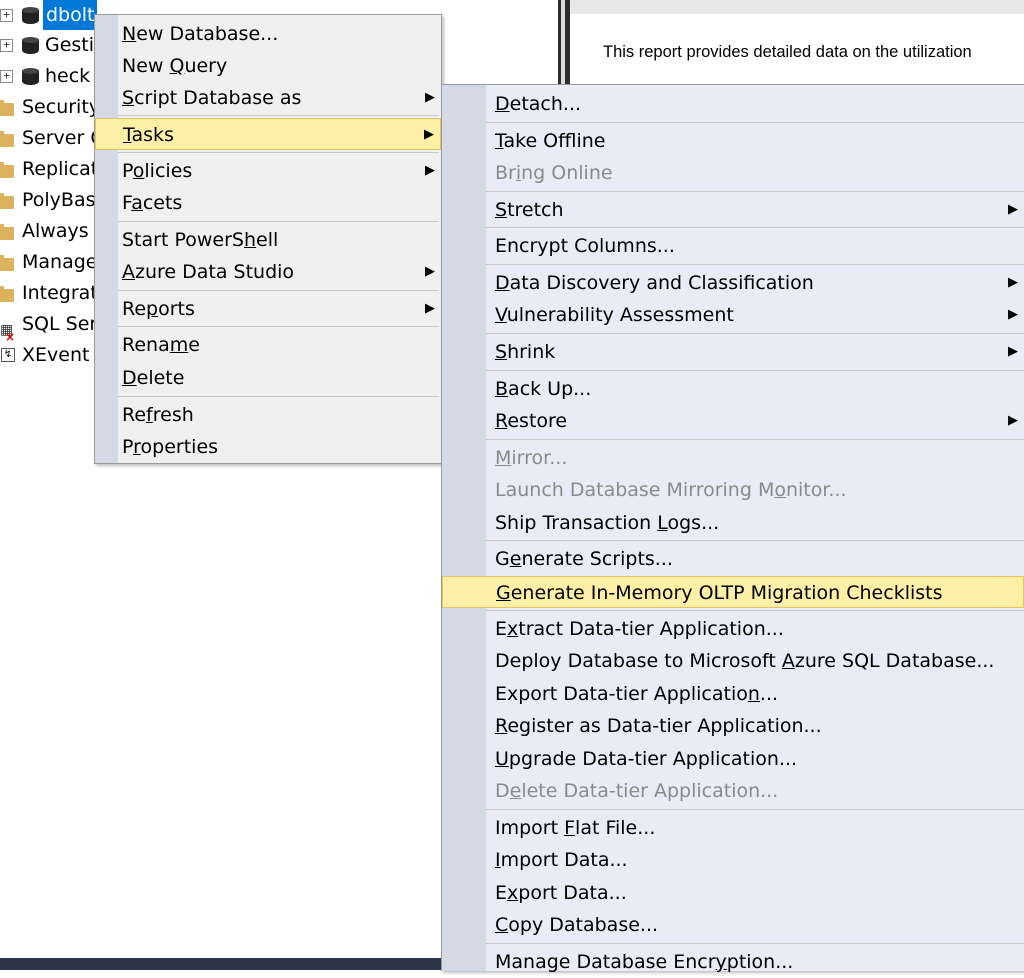 The height and width of the screenshot is (978, 1024). What do you see at coordinates (69, 45) in the screenshot?
I see `database-label: Gesti` at bounding box center [69, 45].